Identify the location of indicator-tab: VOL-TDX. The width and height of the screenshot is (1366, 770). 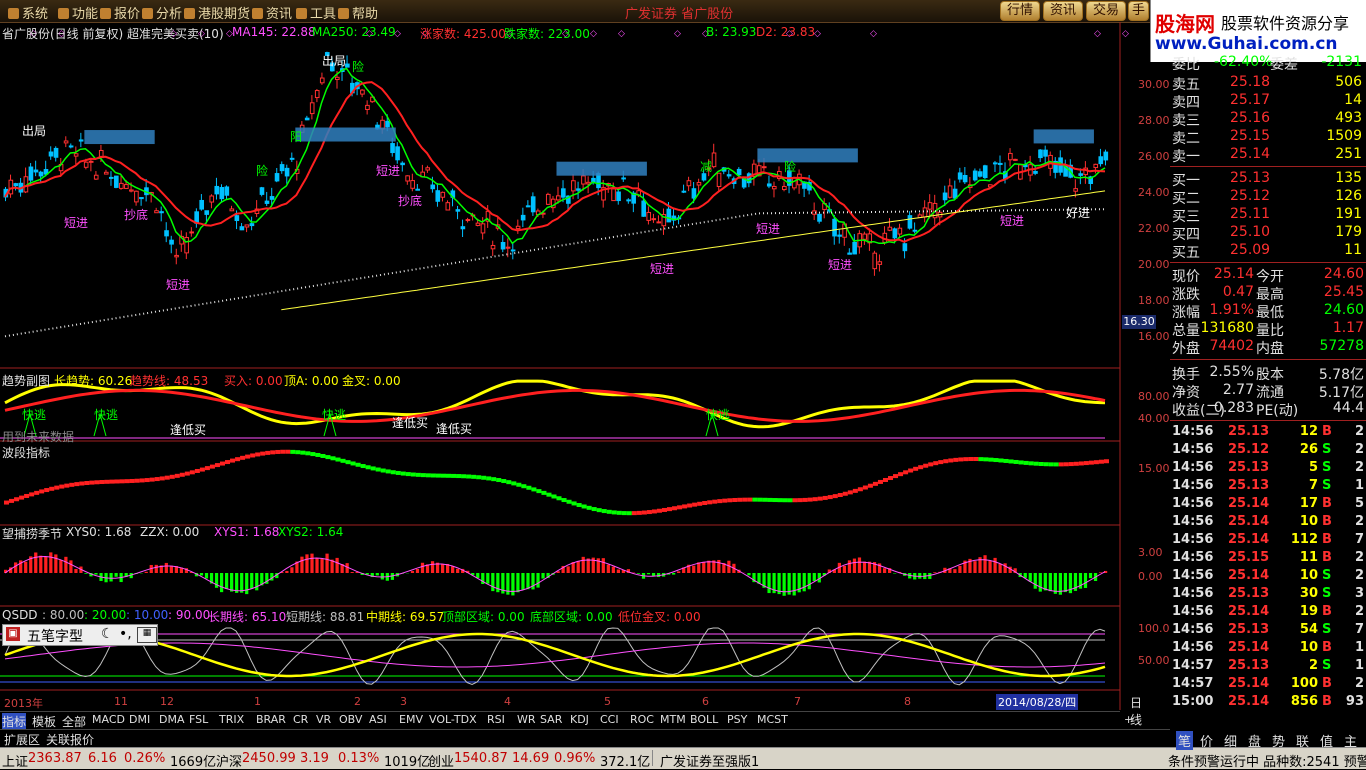
(453, 719).